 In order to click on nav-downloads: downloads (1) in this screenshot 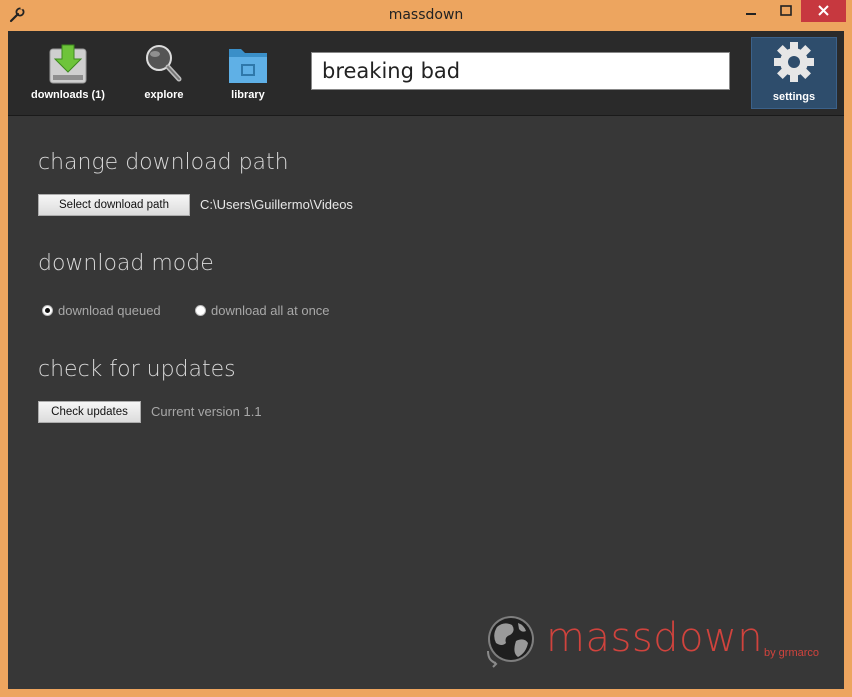, I will do `click(68, 73)`.